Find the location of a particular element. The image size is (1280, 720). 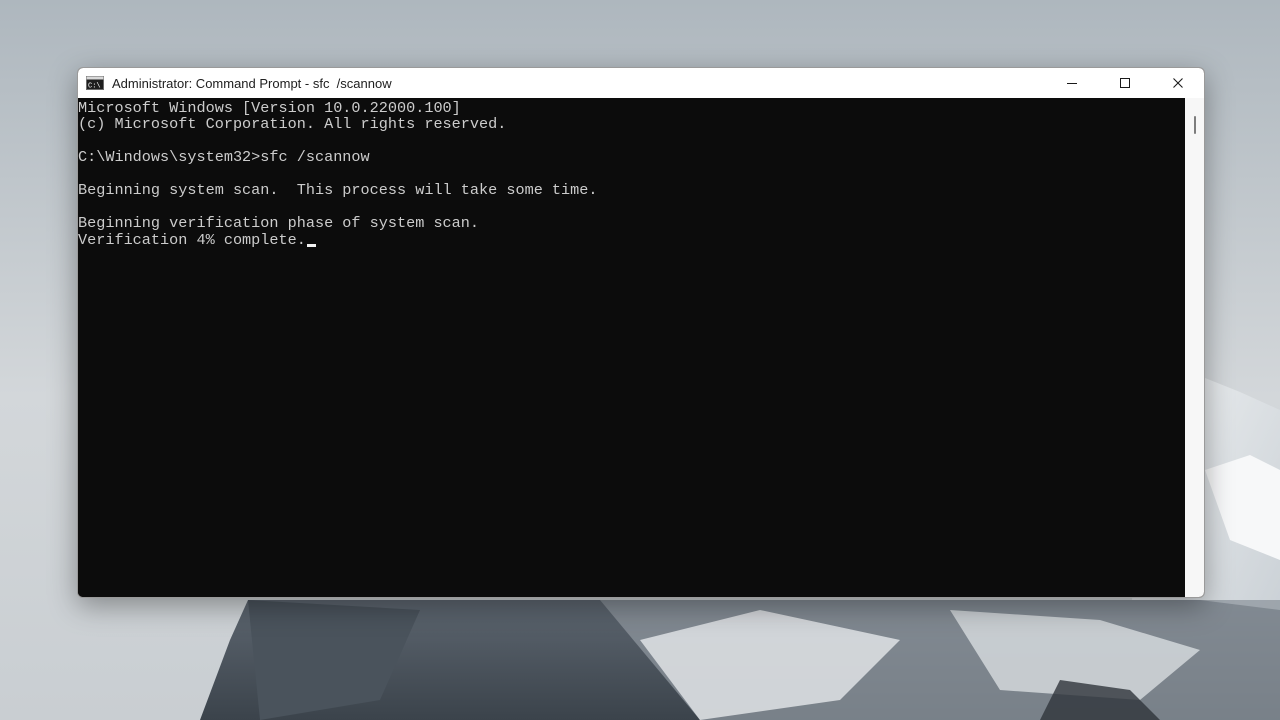

text-cursor is located at coordinates (311, 245).